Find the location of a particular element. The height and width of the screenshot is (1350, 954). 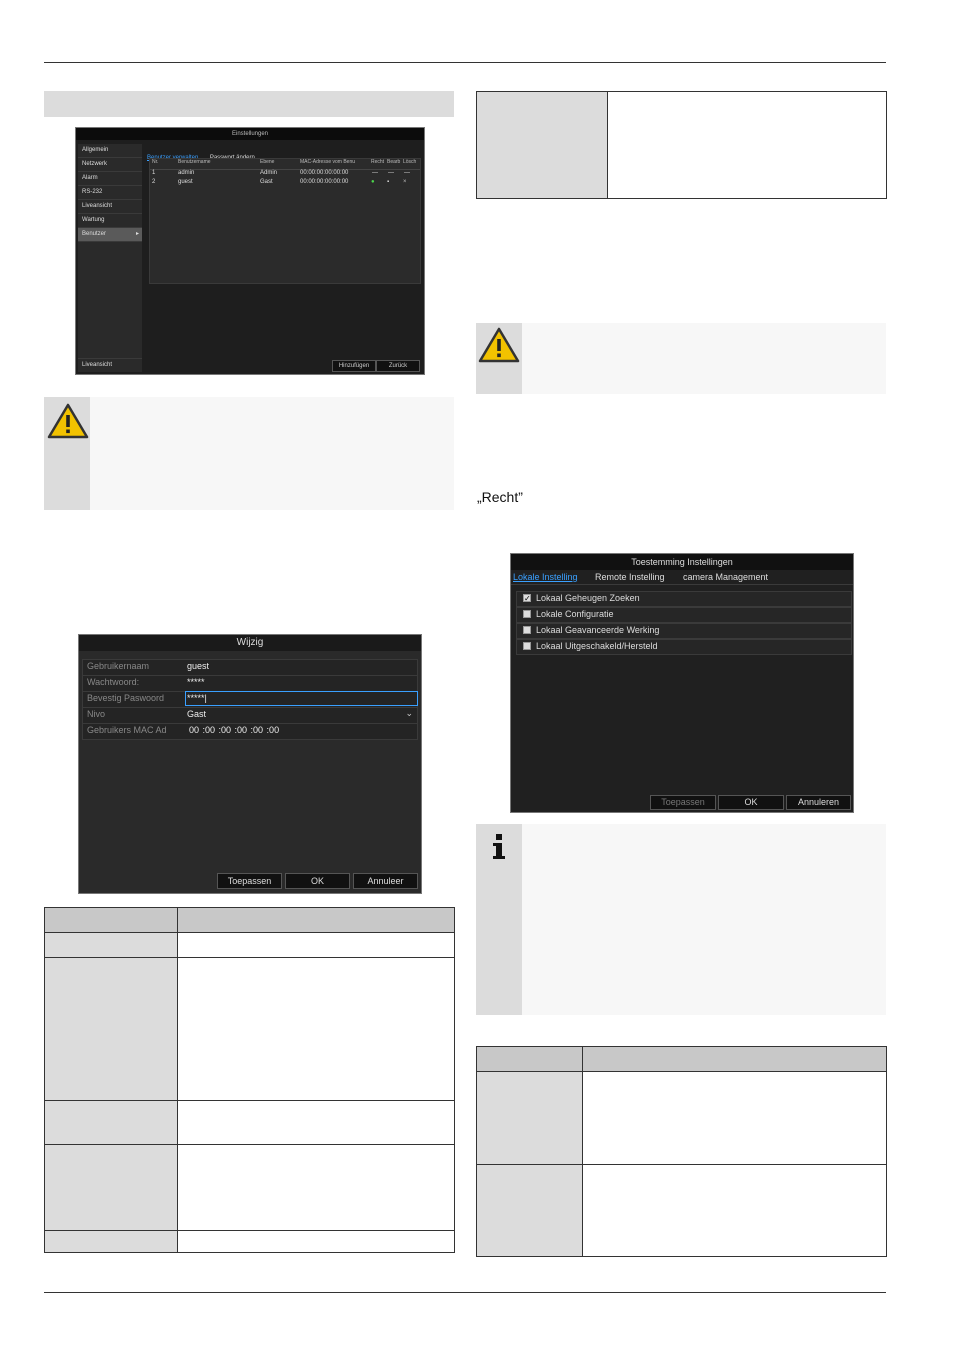

sidebar-item: Allgemein is located at coordinates (110, 151).